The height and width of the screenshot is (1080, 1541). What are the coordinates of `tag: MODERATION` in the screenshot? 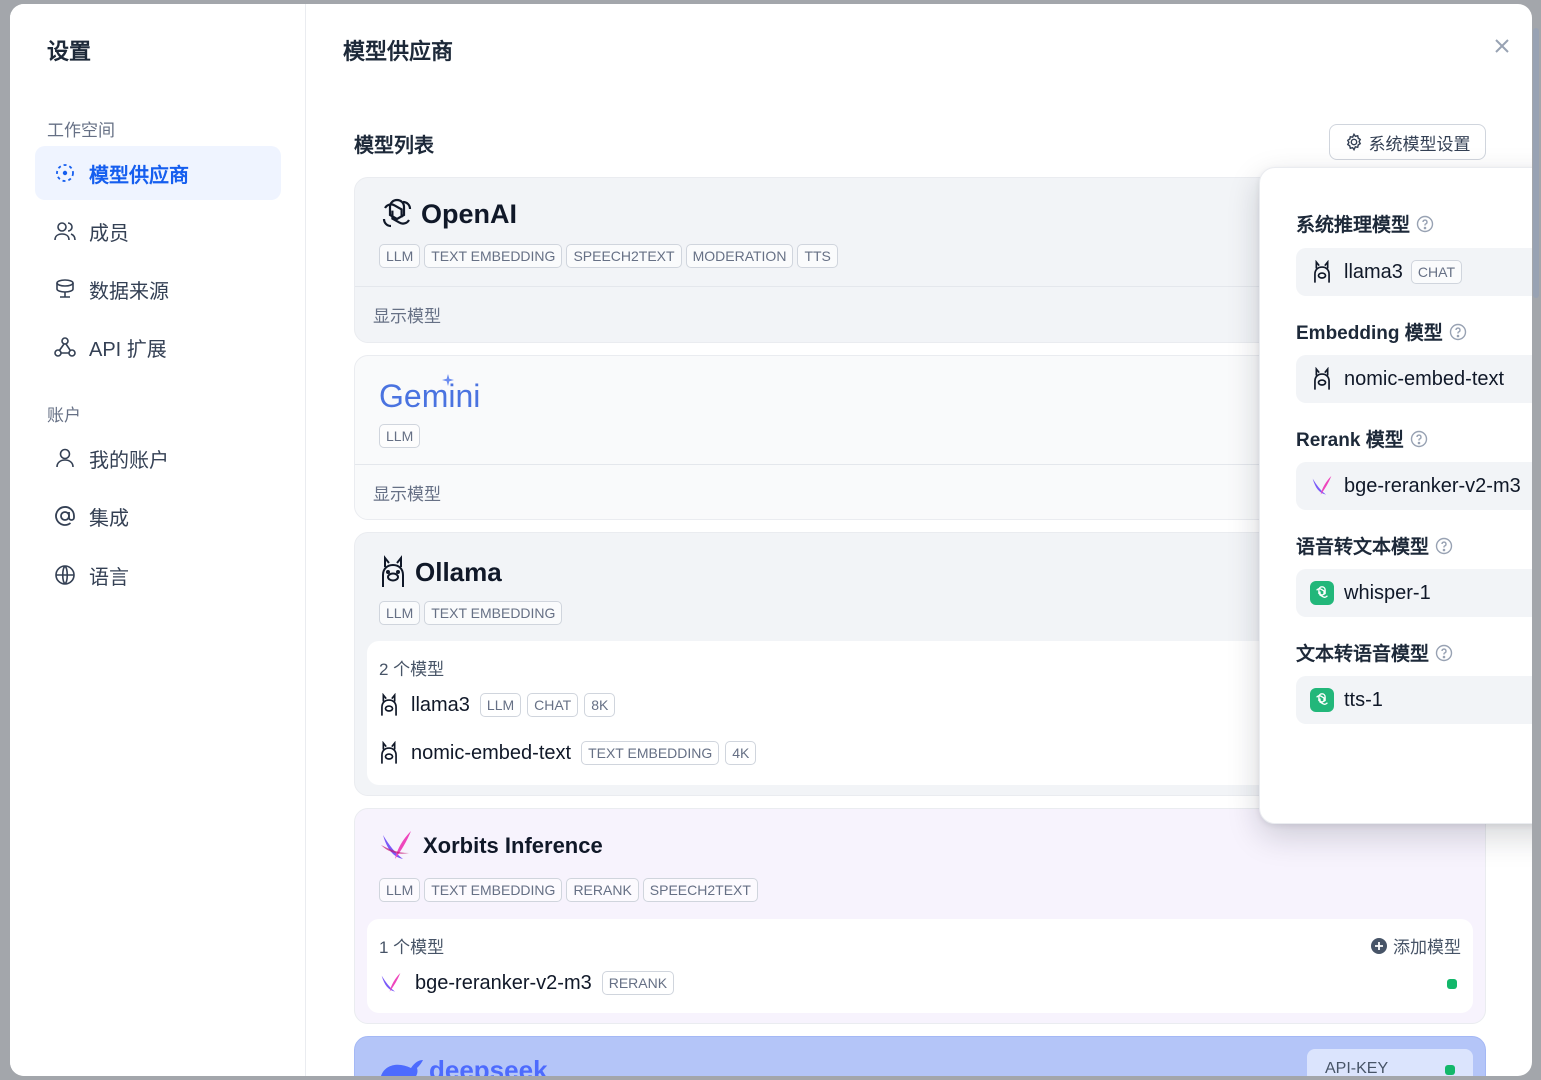 It's located at (739, 256).